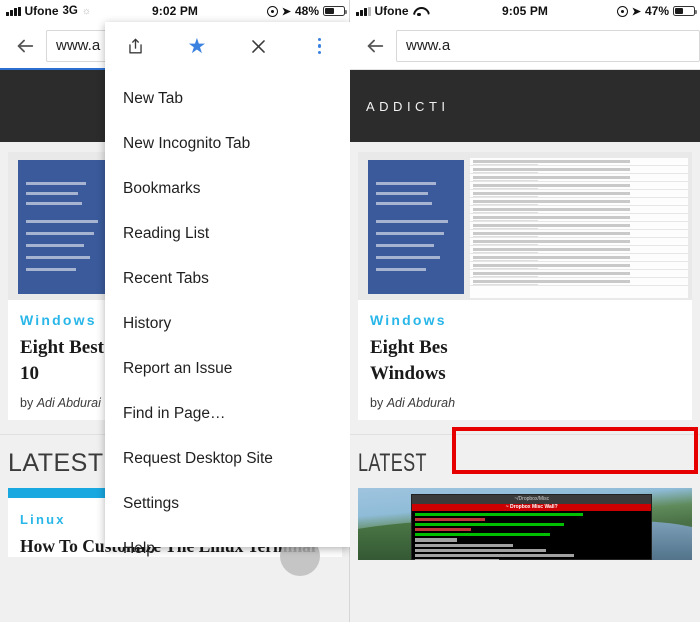 The image size is (700, 622). I want to click on clock-label: 9:02 PM, so click(175, 11).